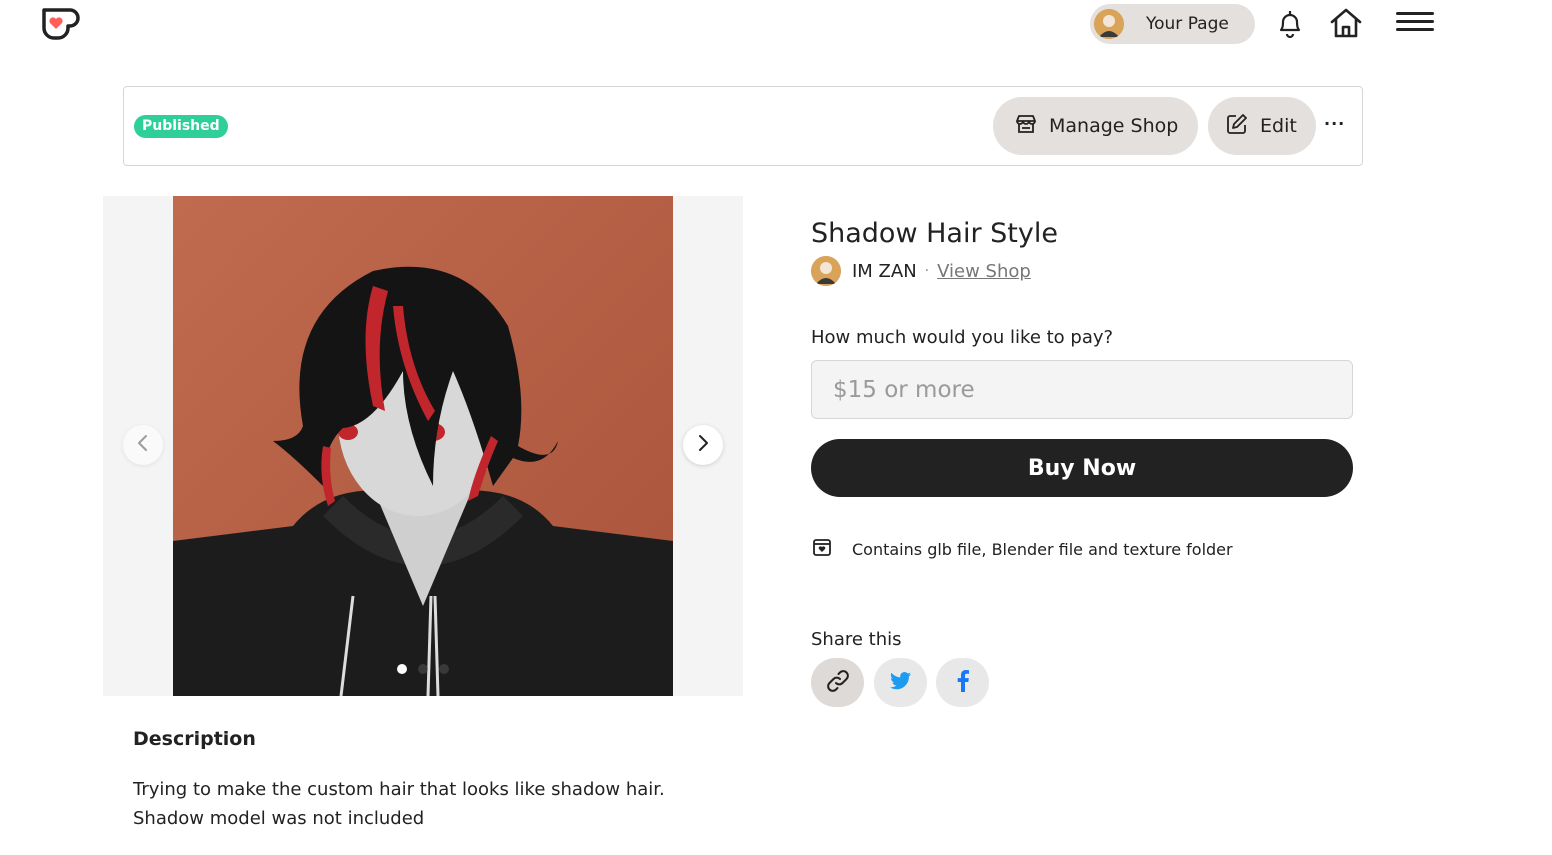 Image resolution: width=1552 pixels, height=855 pixels. What do you see at coordinates (1415, 24) in the screenshot?
I see `hamburger-menu-icon` at bounding box center [1415, 24].